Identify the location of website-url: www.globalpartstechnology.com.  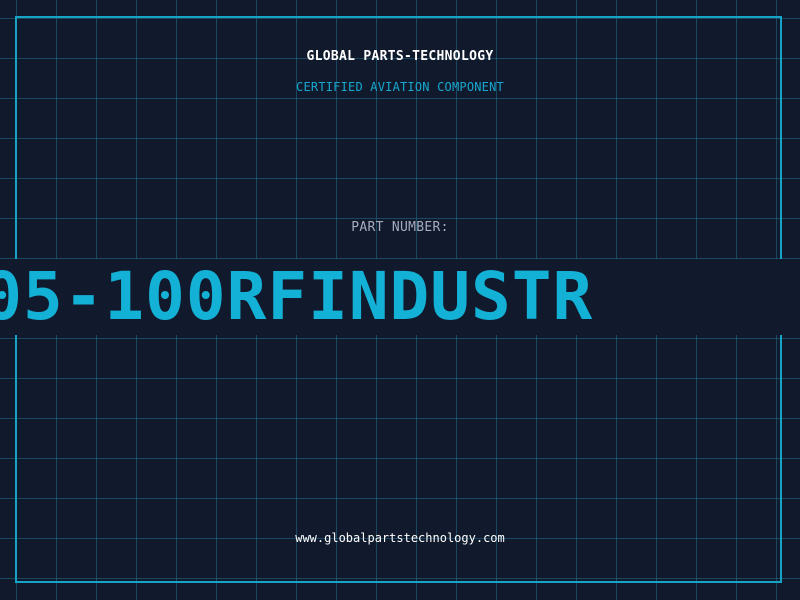
(400, 538).